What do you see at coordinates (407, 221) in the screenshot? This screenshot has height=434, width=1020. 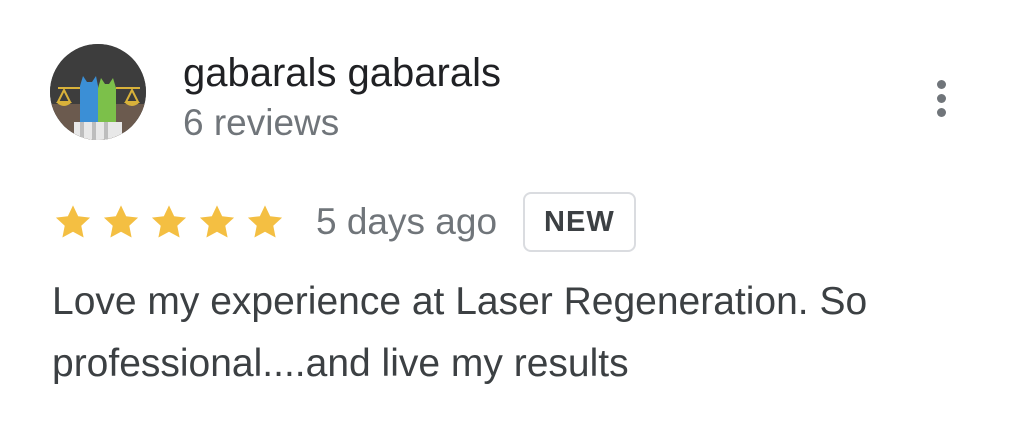 I see `review-date: 5 days ago` at bounding box center [407, 221].